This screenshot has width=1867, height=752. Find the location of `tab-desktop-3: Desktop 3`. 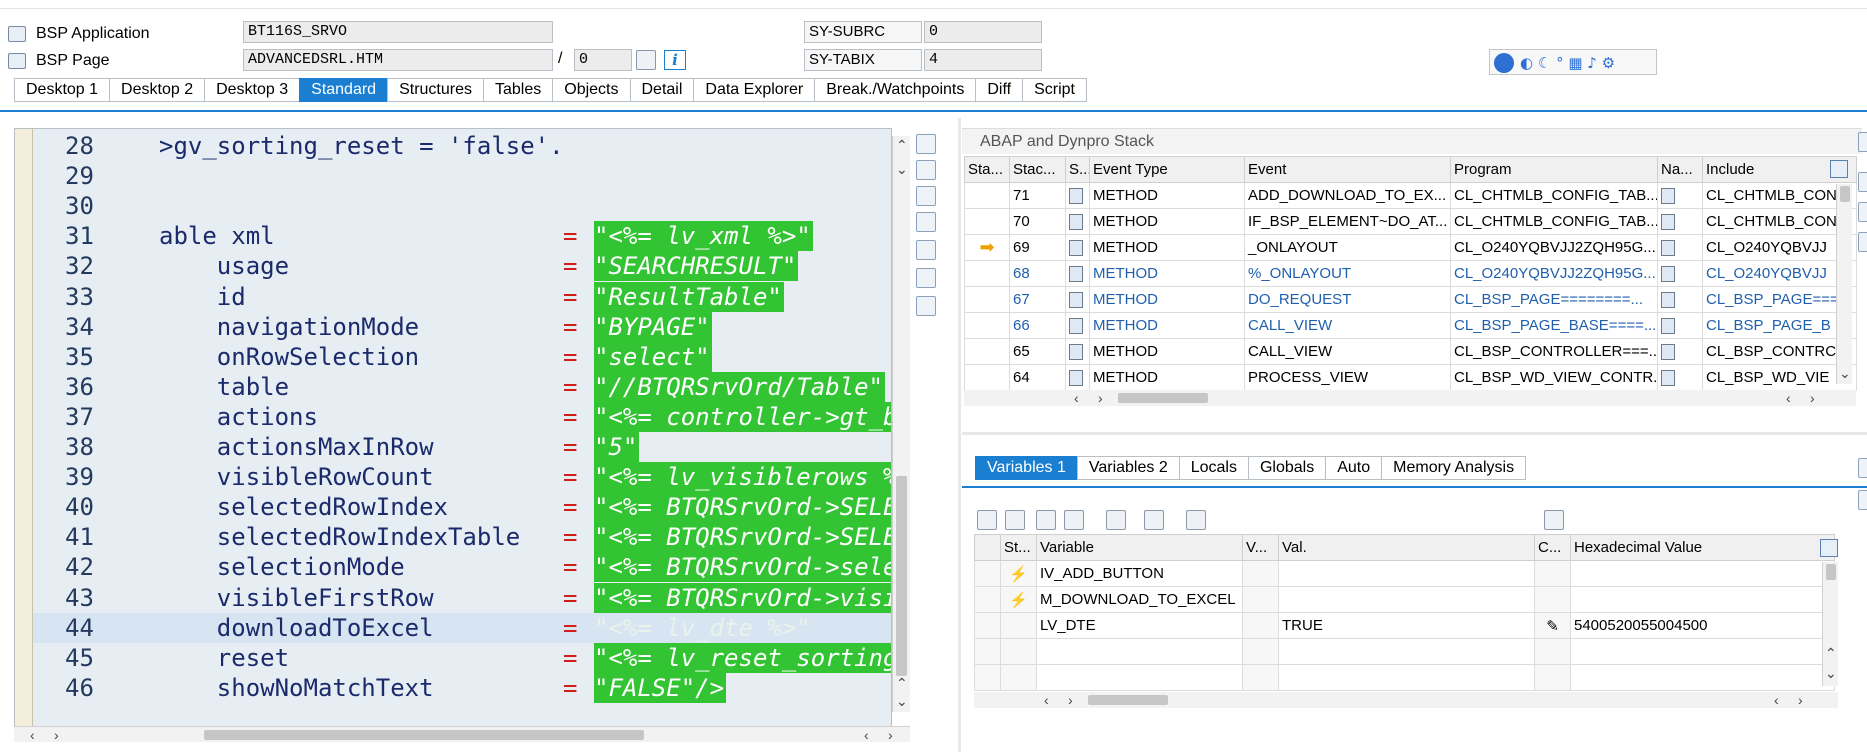

tab-desktop-3: Desktop 3 is located at coordinates (252, 90).